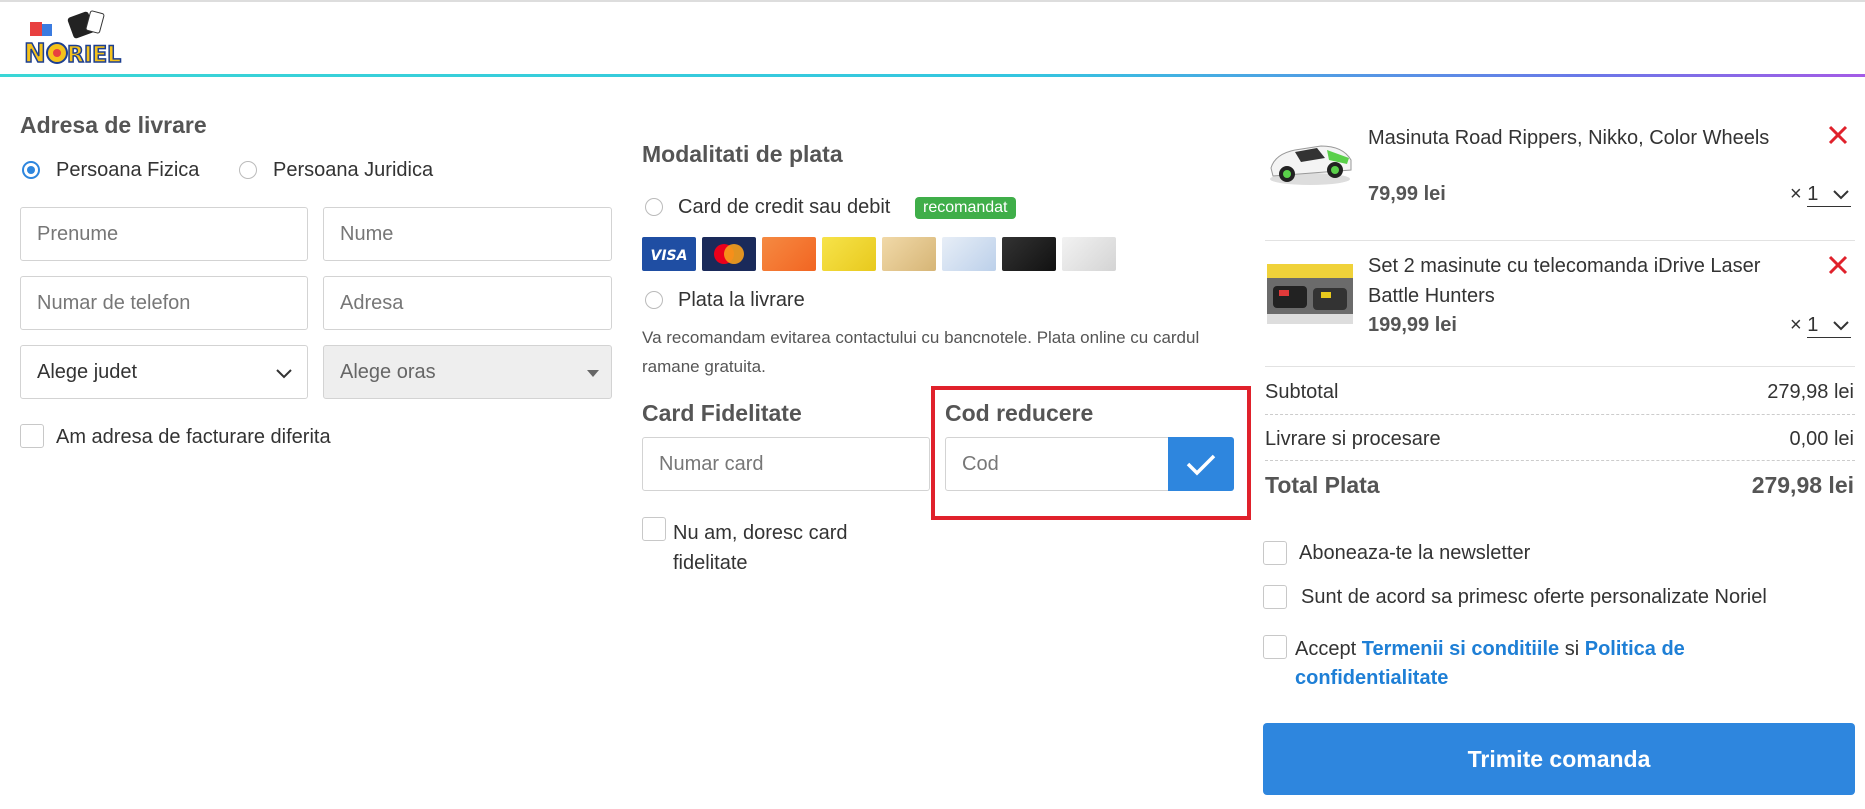 This screenshot has width=1865, height=809. Describe the element at coordinates (1407, 194) in the screenshot. I see `cart-item-price: 79,99 lei` at that location.